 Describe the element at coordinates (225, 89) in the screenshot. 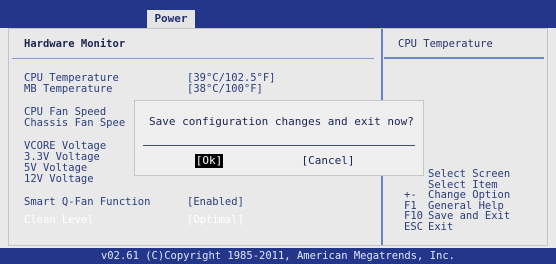

I see `setting-value-mb-temperature: [38°C/100°F]` at that location.